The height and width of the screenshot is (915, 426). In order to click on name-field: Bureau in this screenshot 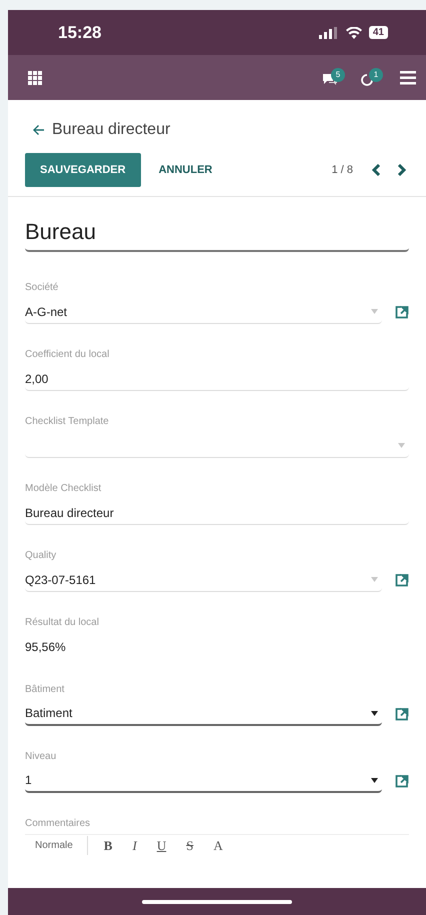, I will do `click(217, 233)`.